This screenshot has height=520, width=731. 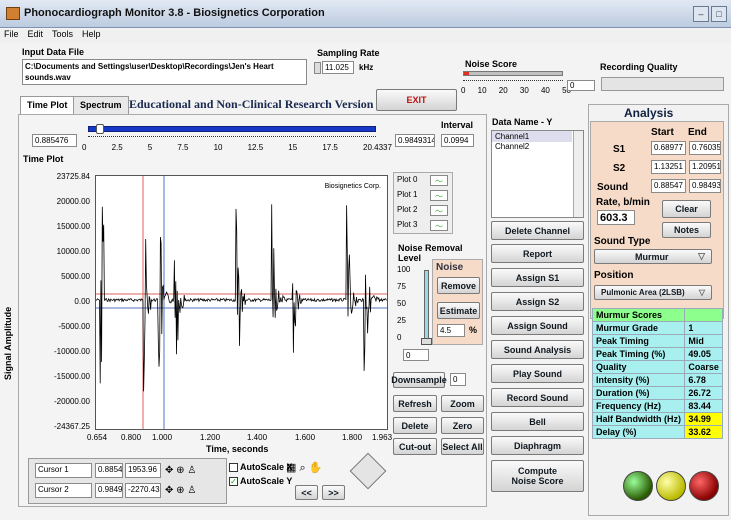 What do you see at coordinates (180, 490) in the screenshot?
I see `cursor2-move-icon: ✥ ⊕ ♙` at bounding box center [180, 490].